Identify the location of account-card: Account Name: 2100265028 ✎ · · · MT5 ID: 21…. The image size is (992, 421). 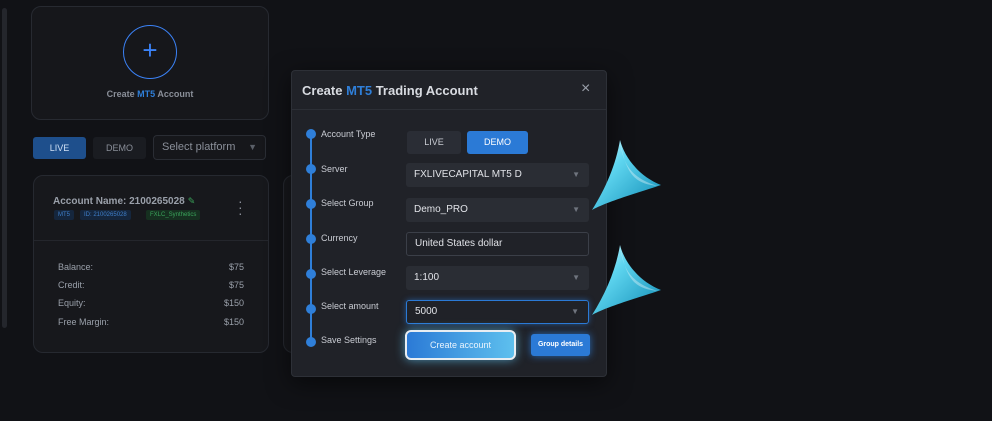
(151, 264).